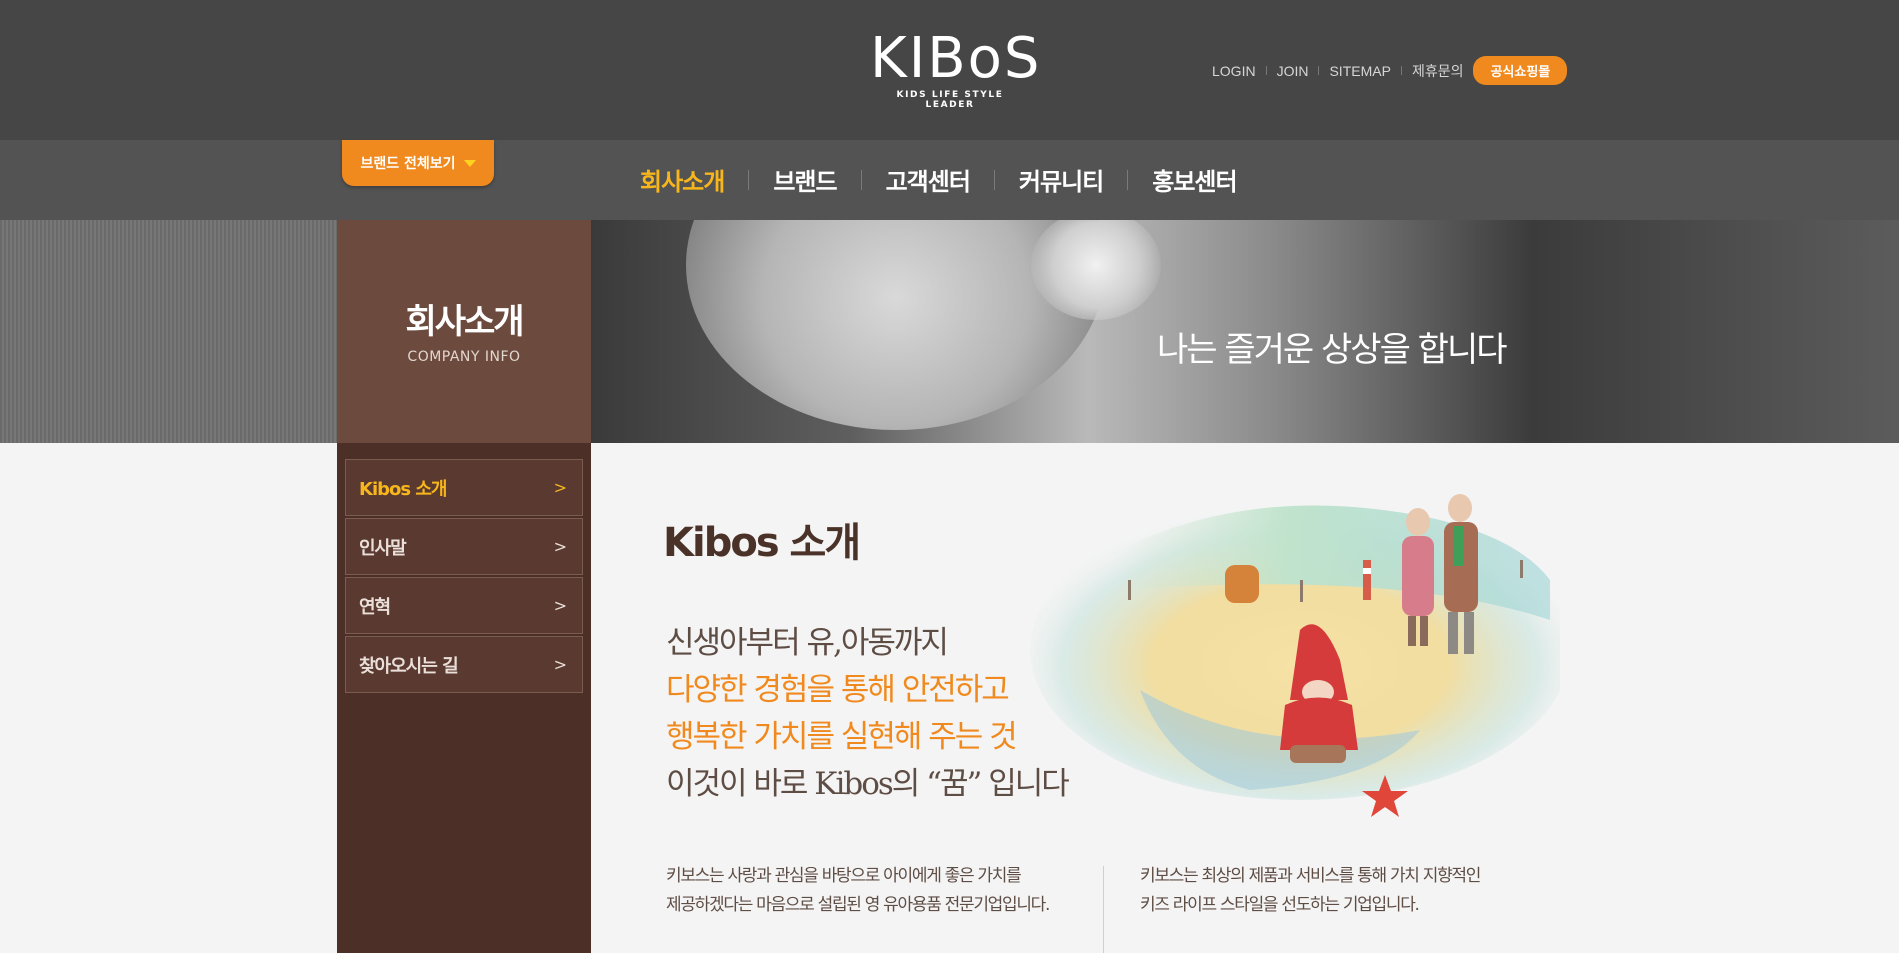 The width and height of the screenshot is (1899, 953). What do you see at coordinates (1096, 270) in the screenshot?
I see `hair-flower` at bounding box center [1096, 270].